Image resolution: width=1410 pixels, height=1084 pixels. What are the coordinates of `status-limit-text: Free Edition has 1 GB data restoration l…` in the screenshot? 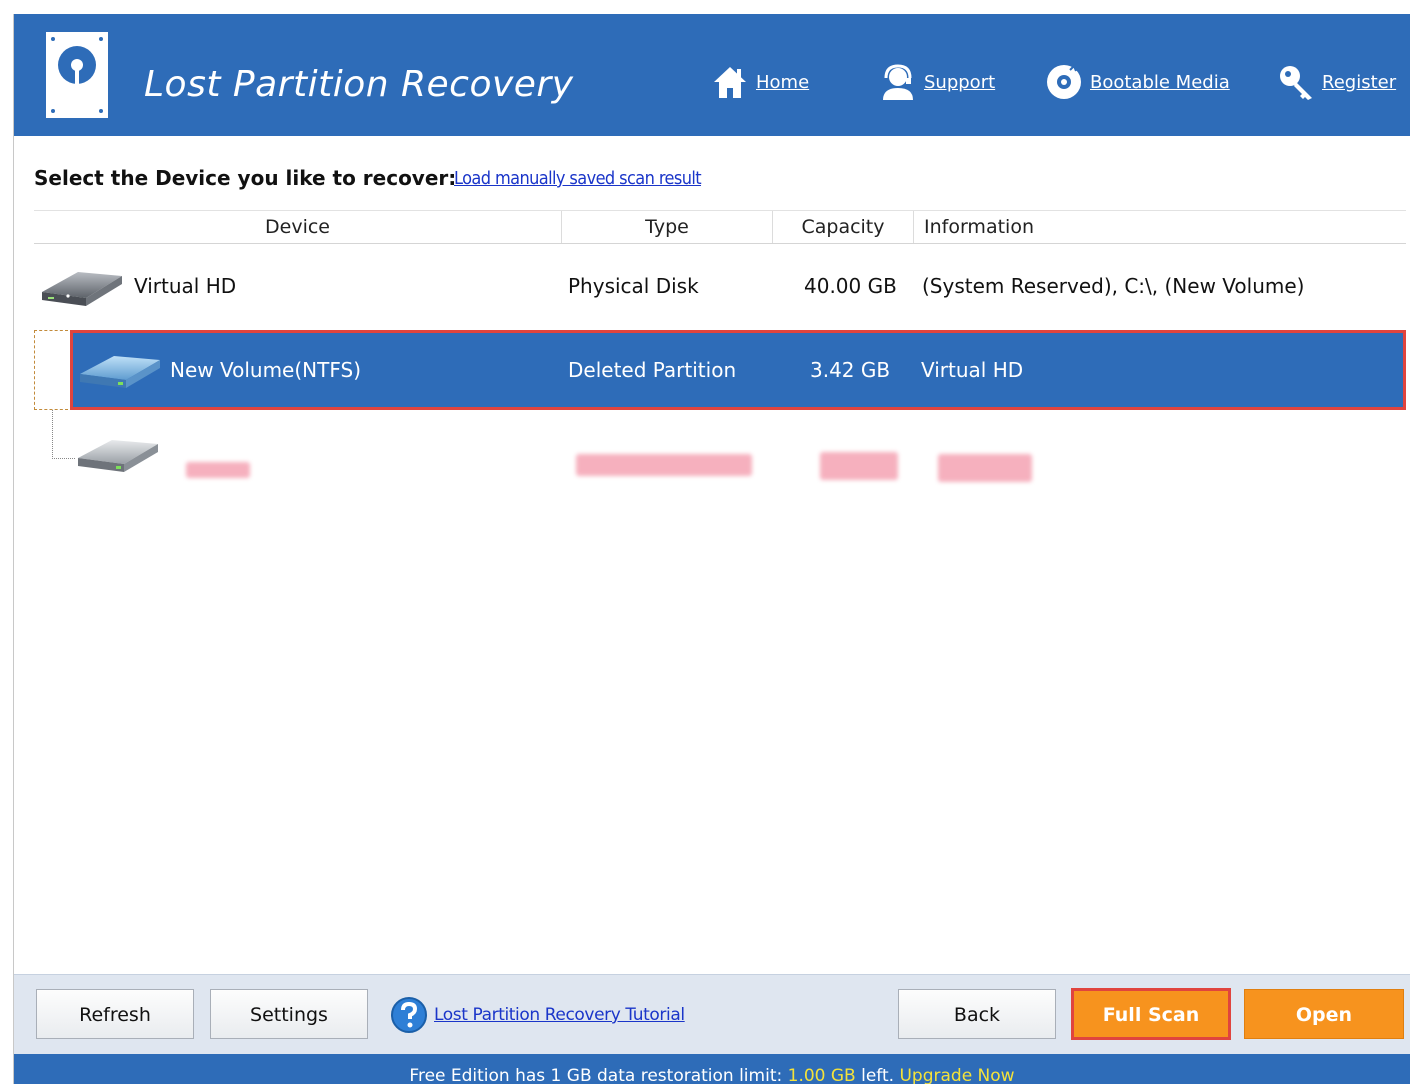 It's located at (598, 1075).